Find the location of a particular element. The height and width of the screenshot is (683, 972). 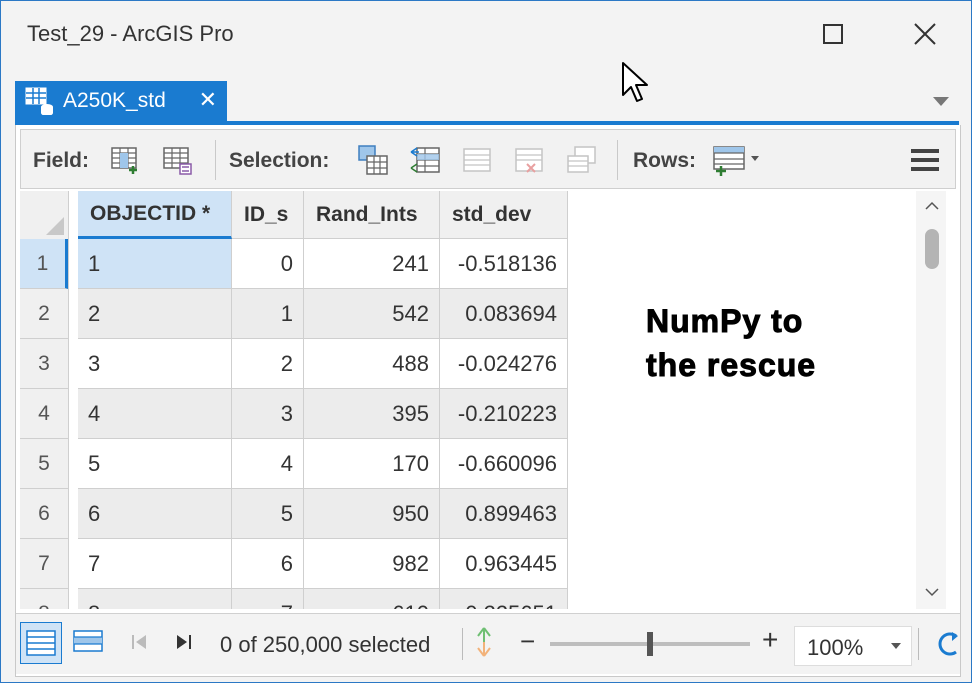

close-window-button is located at coordinates (925, 34).